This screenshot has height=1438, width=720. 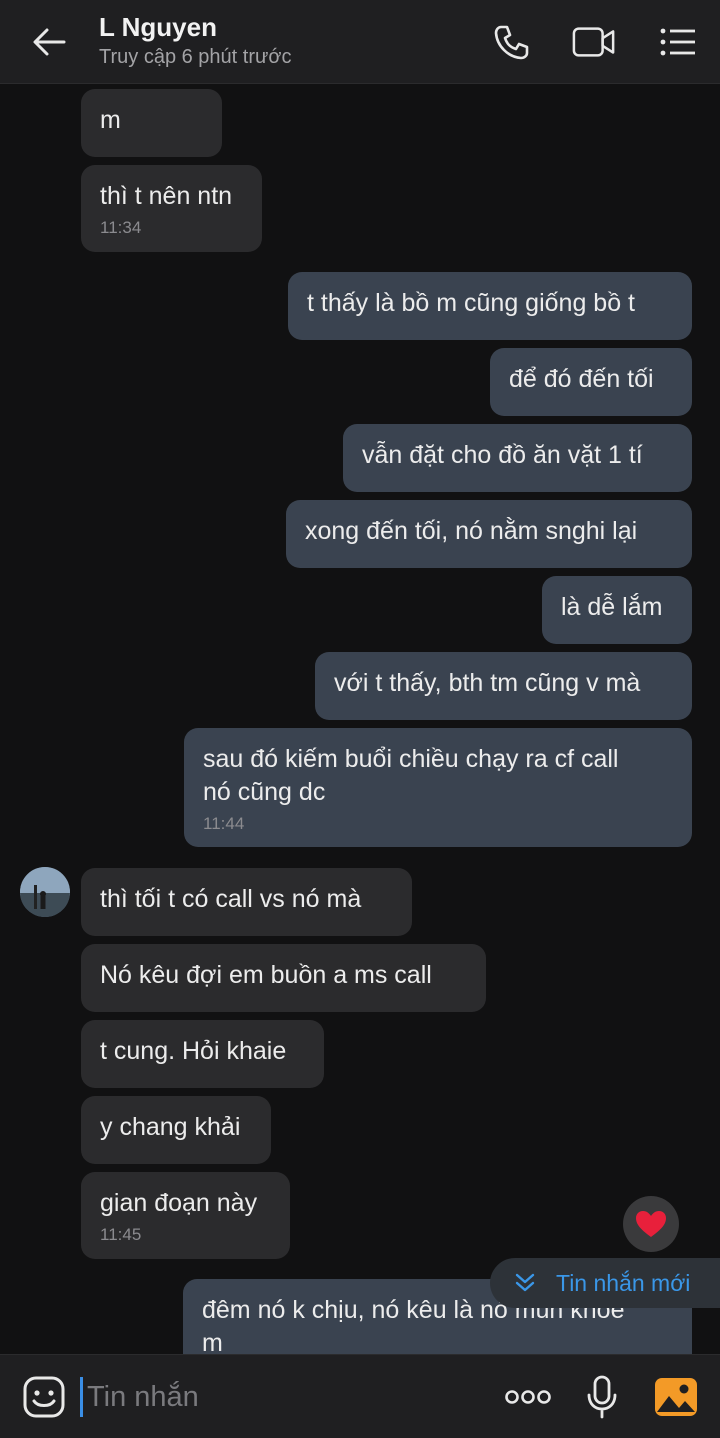 I want to click on sticker-smile-icon, so click(x=44, y=1397).